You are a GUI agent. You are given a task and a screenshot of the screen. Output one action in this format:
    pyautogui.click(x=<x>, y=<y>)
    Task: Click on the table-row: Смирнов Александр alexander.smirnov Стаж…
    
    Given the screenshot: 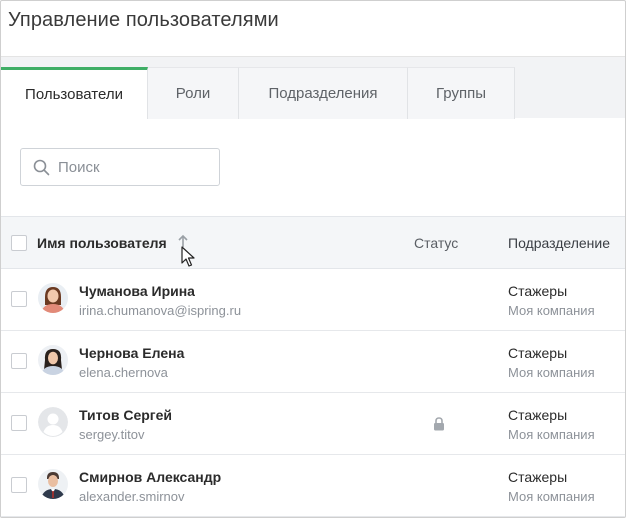 What is the action you would take?
    pyautogui.click(x=313, y=486)
    